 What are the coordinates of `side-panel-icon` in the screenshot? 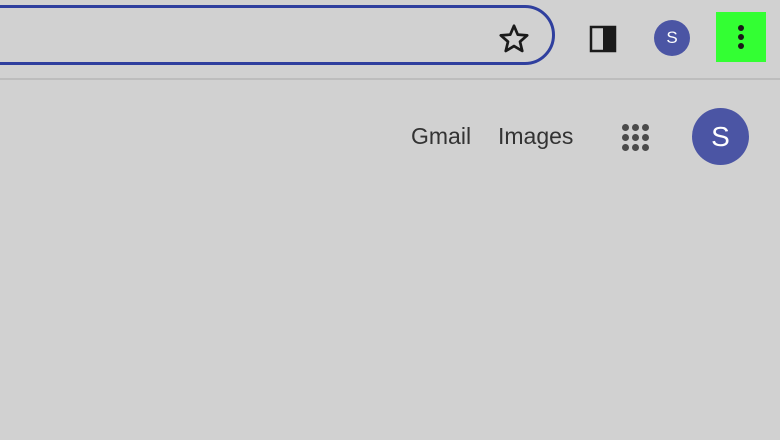 It's located at (603, 39).